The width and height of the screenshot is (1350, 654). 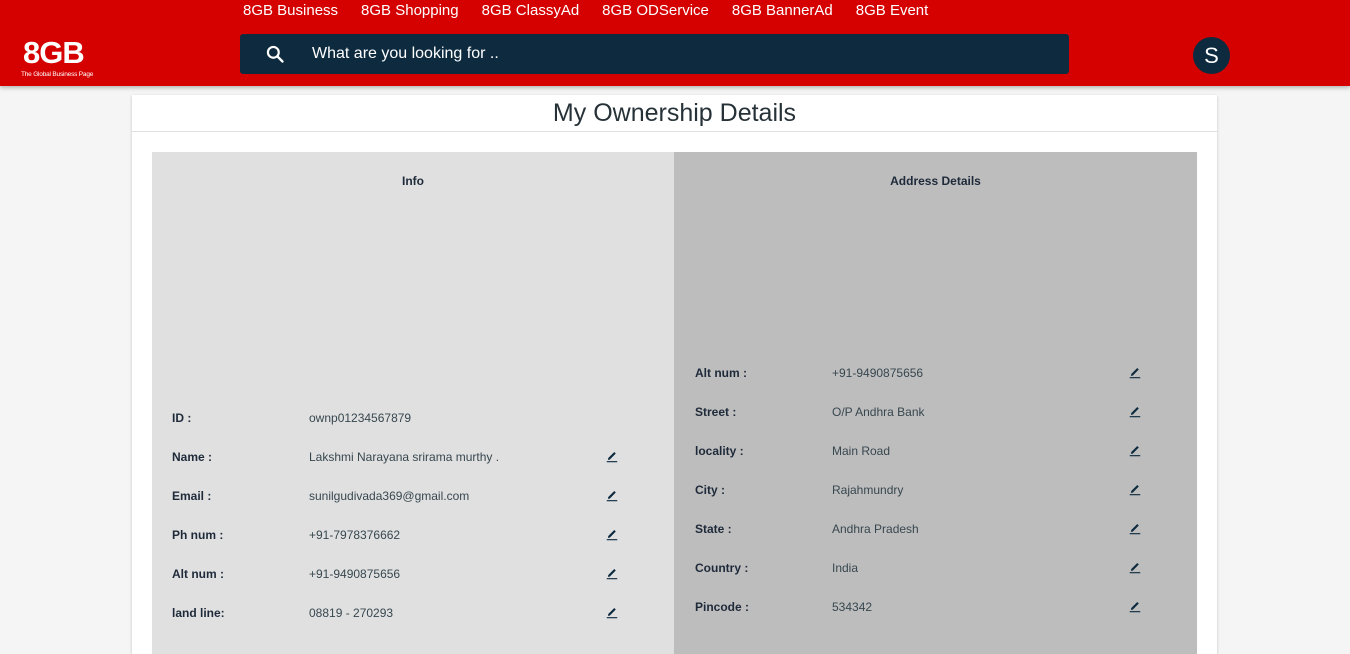 What do you see at coordinates (935, 181) in the screenshot?
I see `address-heading: Address Details` at bounding box center [935, 181].